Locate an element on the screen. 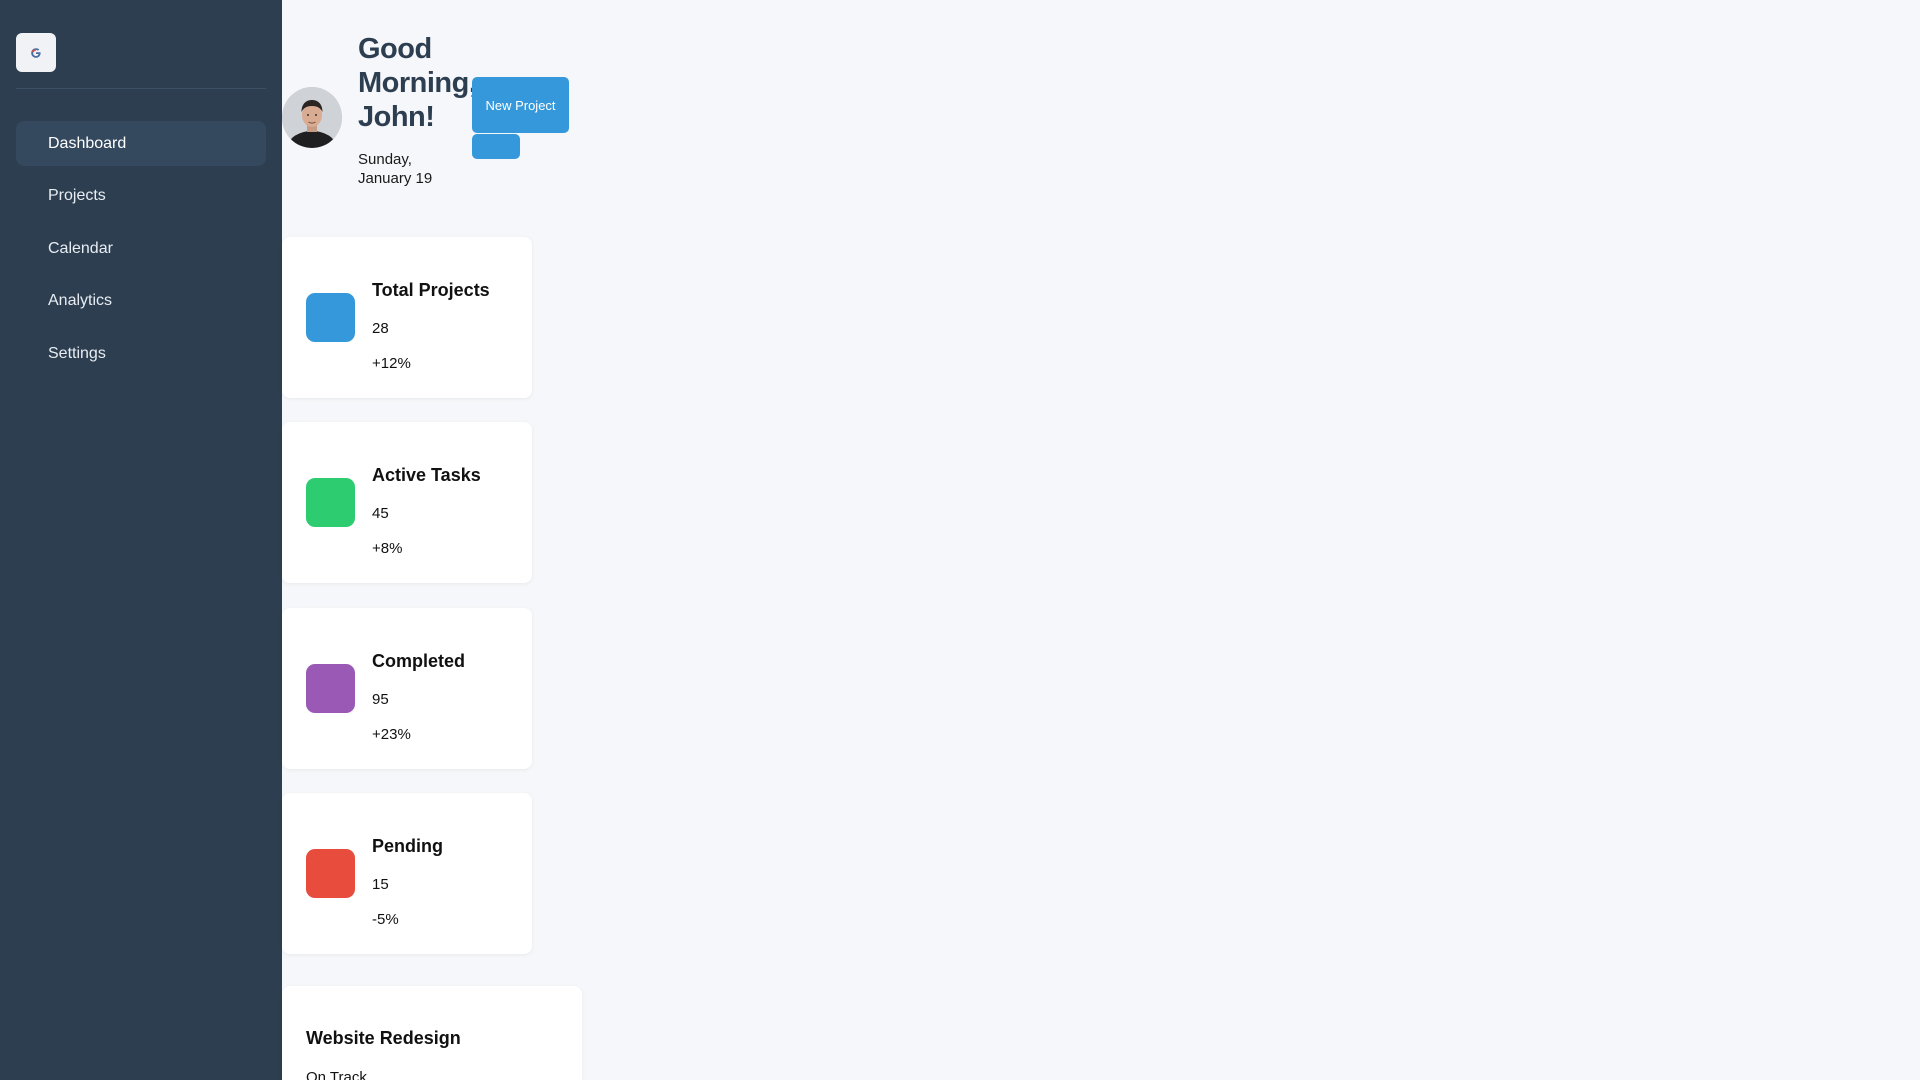 Image resolution: width=1920 pixels, height=1080 pixels. project-status: On Track is located at coordinates (336, 1074).